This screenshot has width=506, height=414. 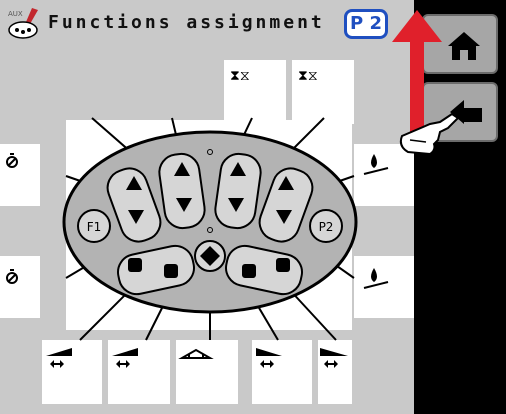 What do you see at coordinates (326, 227) in the screenshot?
I see `p2-button-label: P2` at bounding box center [326, 227].